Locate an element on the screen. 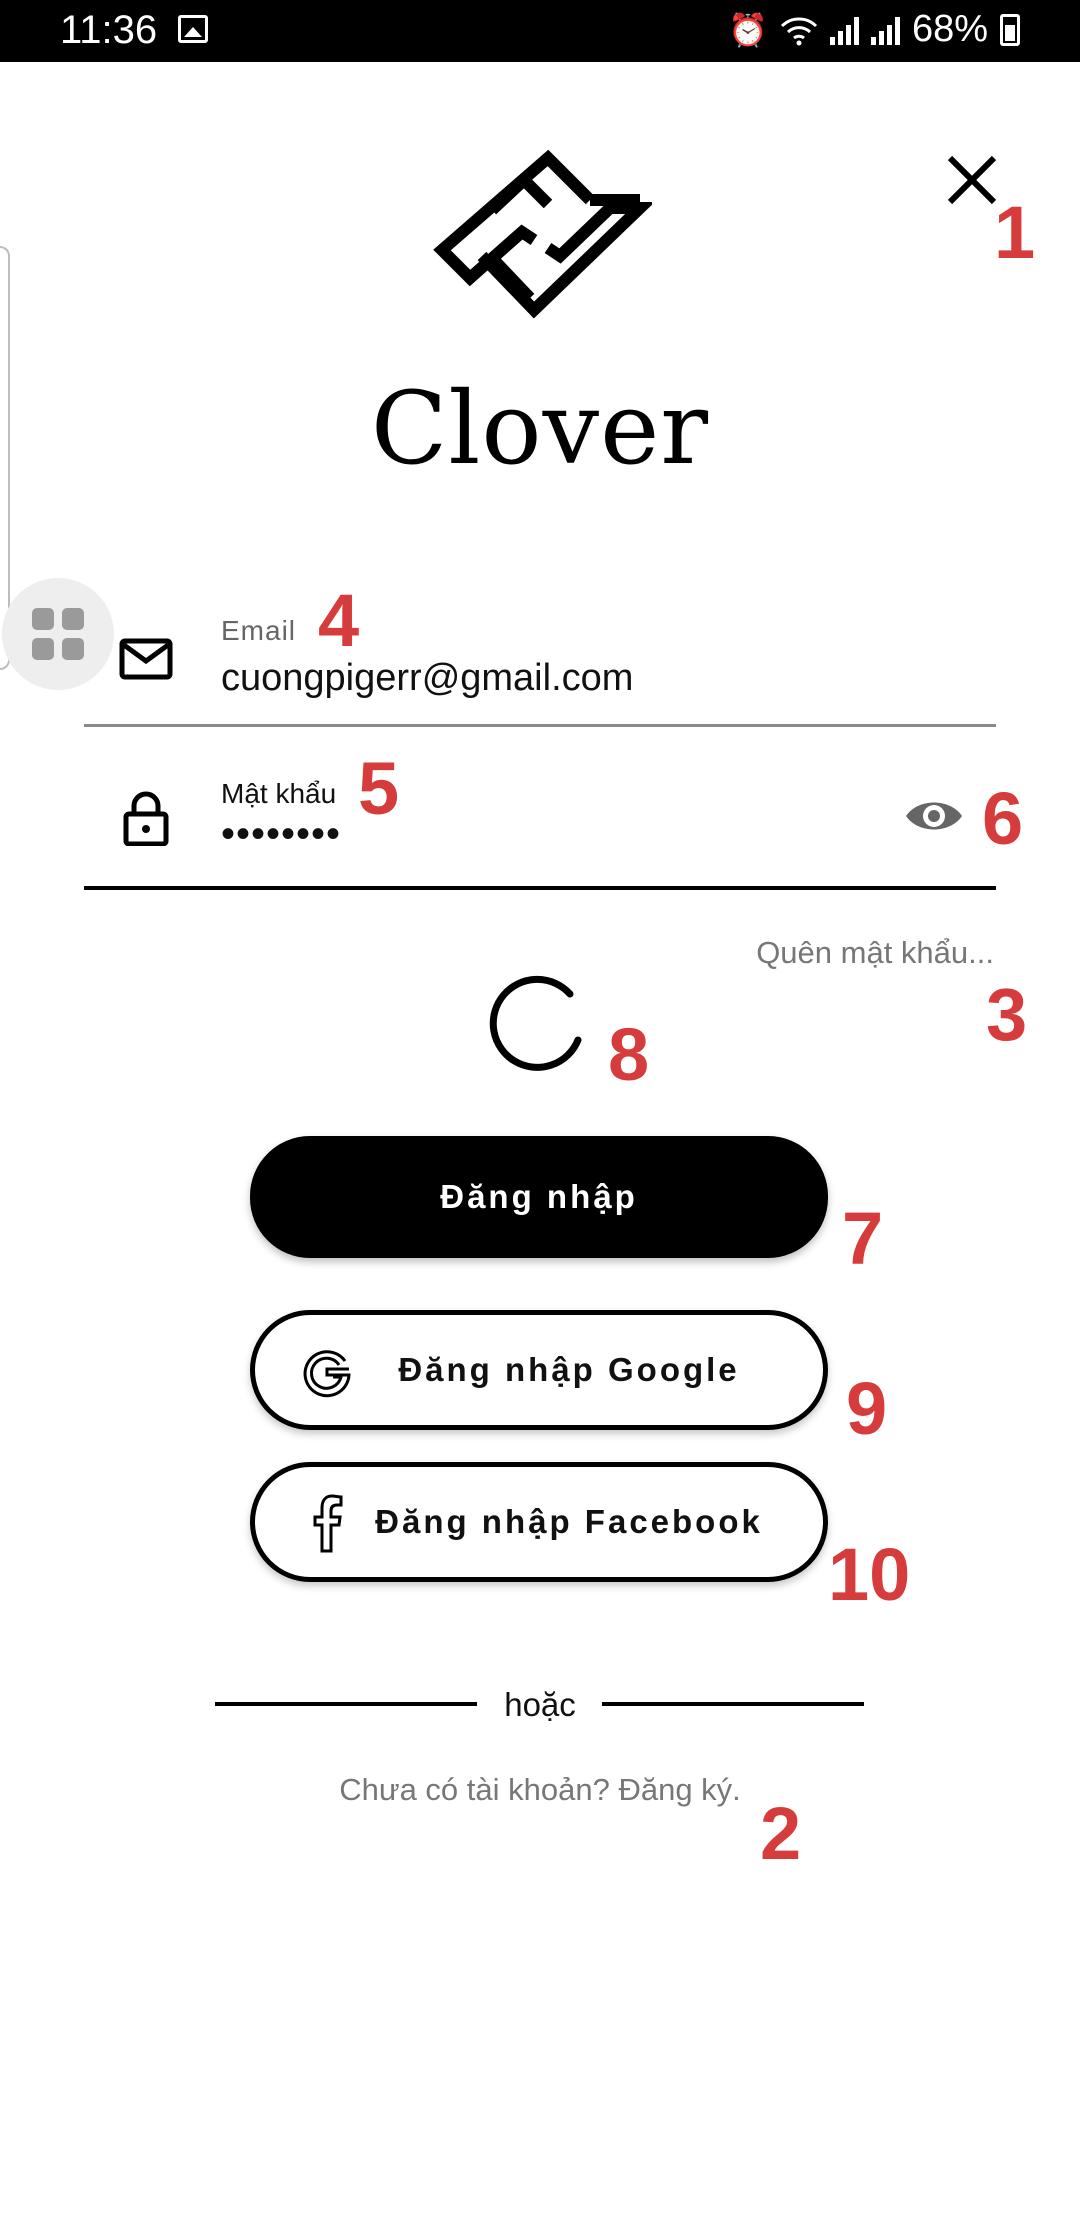 This screenshot has width=1080, height=2220. alarm-icon: ⏰ is located at coordinates (748, 29).